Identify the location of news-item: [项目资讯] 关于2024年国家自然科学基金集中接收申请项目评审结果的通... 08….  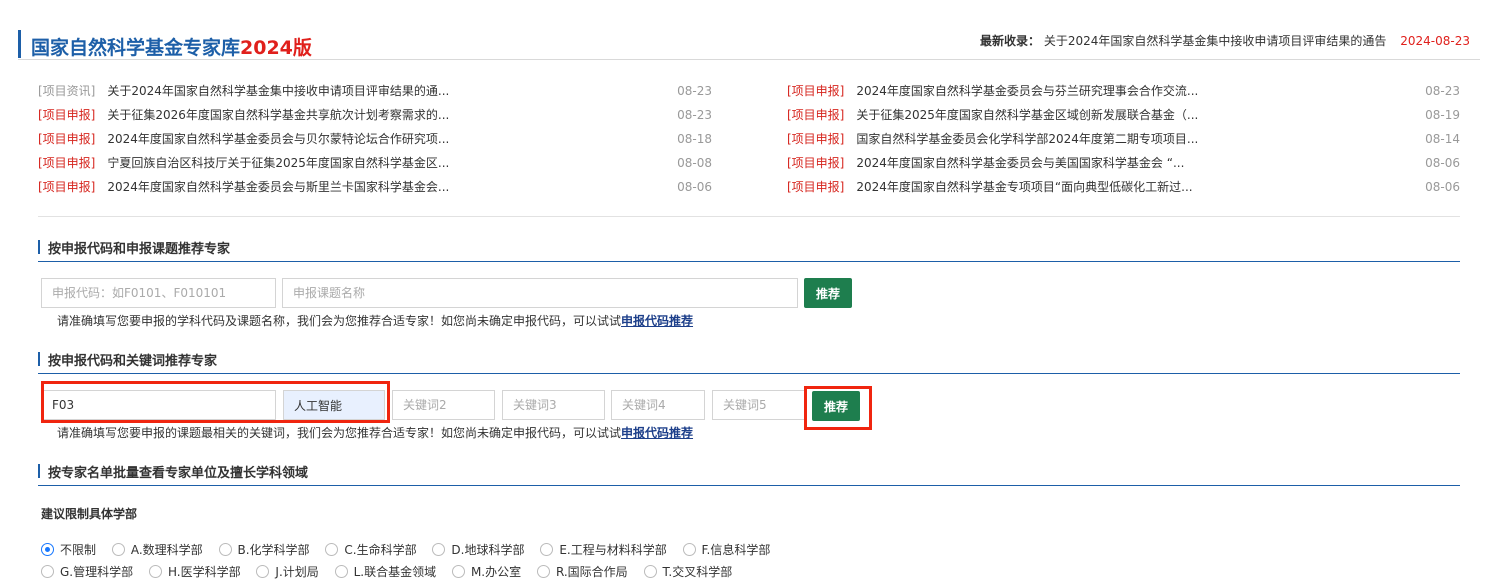
(393, 94).